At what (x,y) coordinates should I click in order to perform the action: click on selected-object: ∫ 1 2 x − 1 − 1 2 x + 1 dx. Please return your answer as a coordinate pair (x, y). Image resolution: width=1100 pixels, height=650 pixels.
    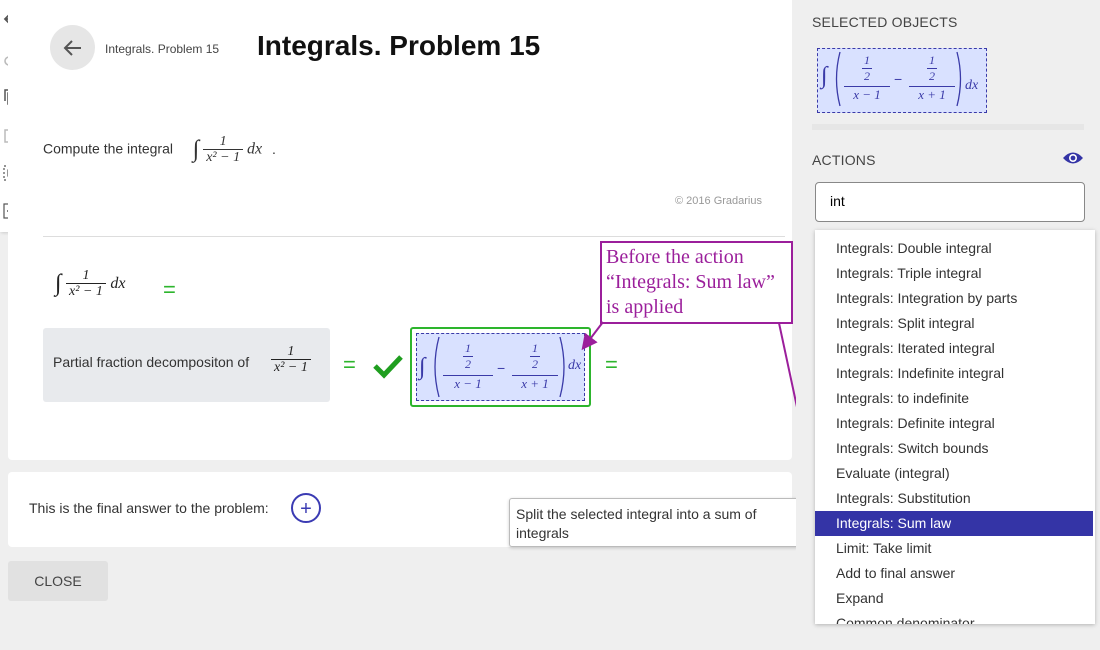
    Looking at the image, I should click on (902, 80).